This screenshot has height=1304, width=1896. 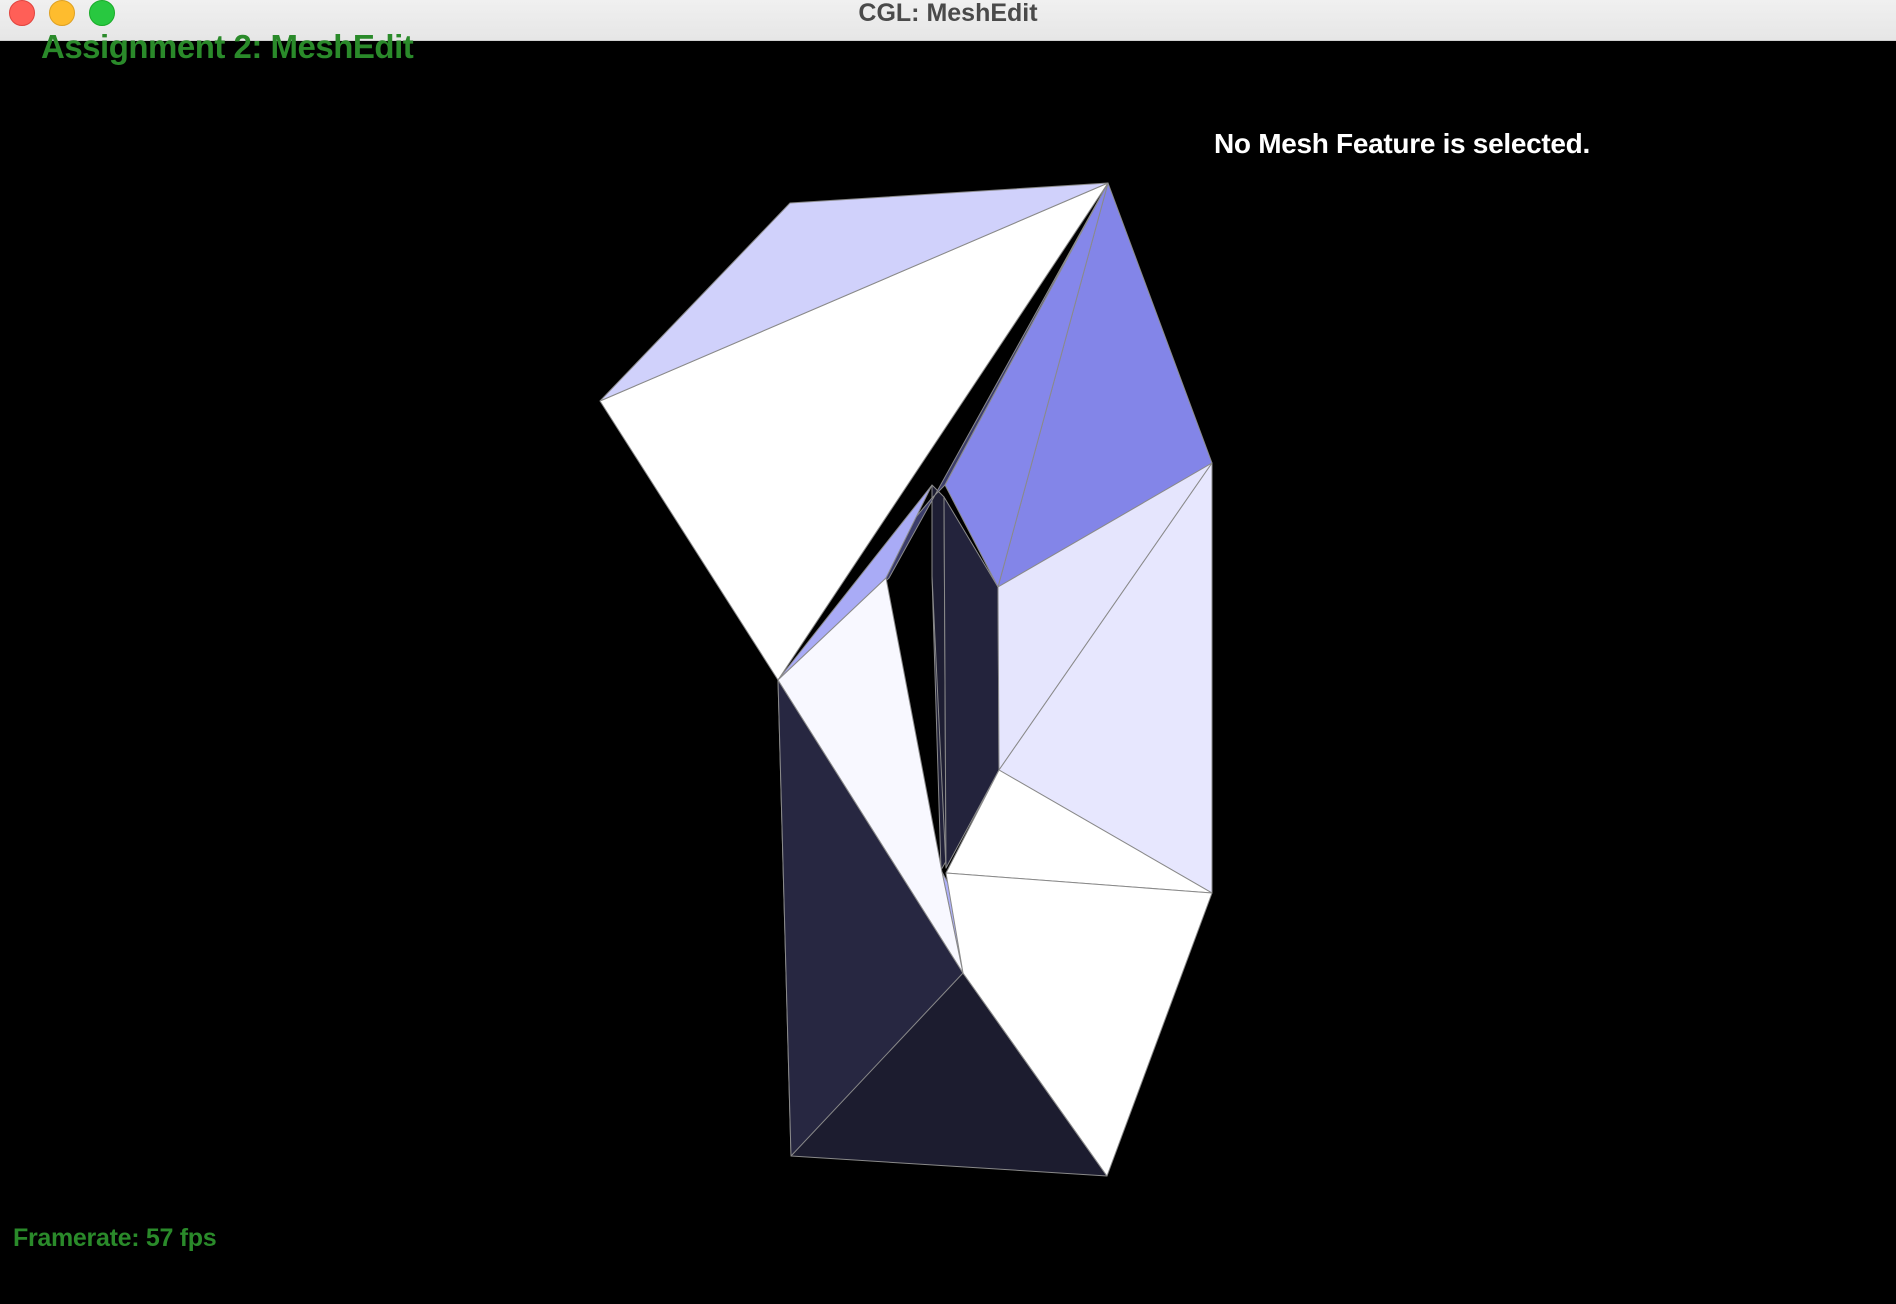 What do you see at coordinates (227, 46) in the screenshot?
I see `assignment-title: Assignment 2: MeshEdit` at bounding box center [227, 46].